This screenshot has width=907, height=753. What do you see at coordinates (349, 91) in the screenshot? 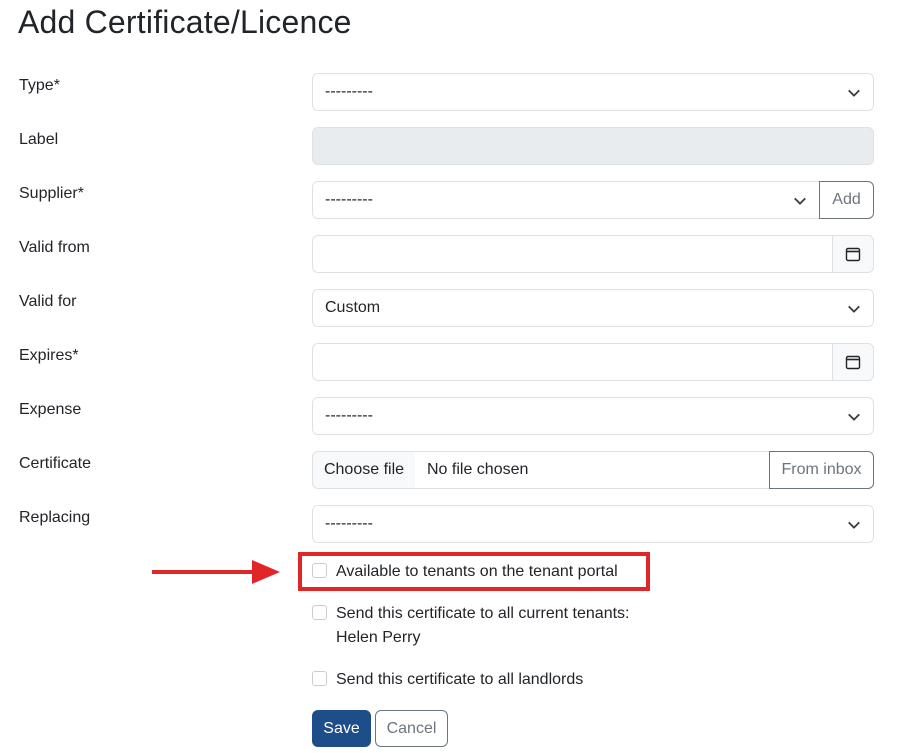
I see `type-value: ---------` at bounding box center [349, 91].